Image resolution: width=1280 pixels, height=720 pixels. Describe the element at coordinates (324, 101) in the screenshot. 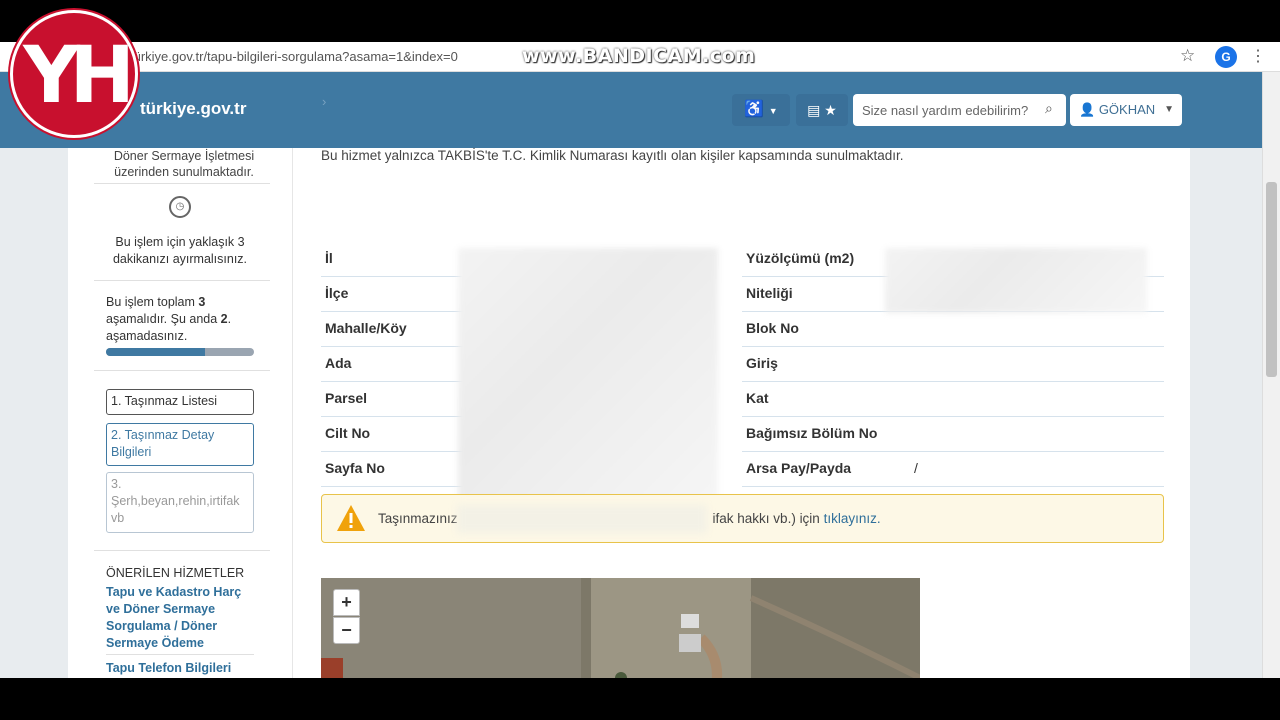

I see `breadcrumb-ghost: ›` at that location.